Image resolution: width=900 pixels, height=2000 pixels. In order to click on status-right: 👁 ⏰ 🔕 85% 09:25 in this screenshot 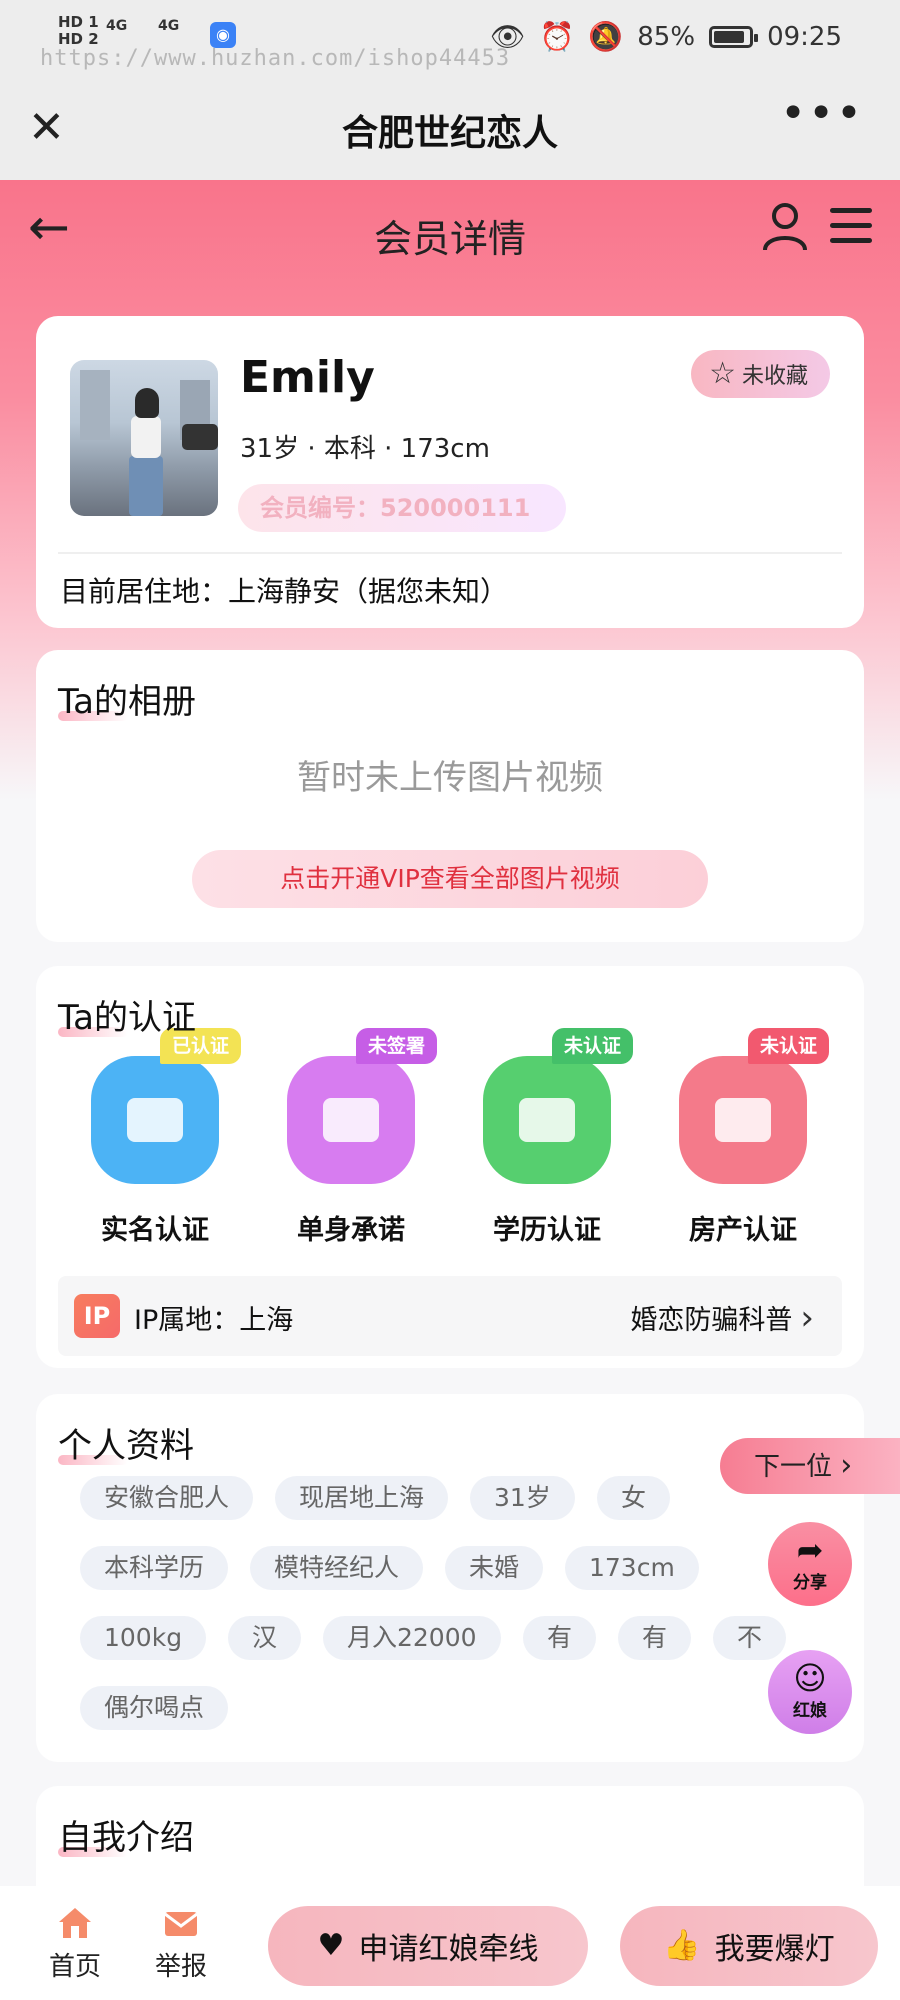, I will do `click(666, 36)`.